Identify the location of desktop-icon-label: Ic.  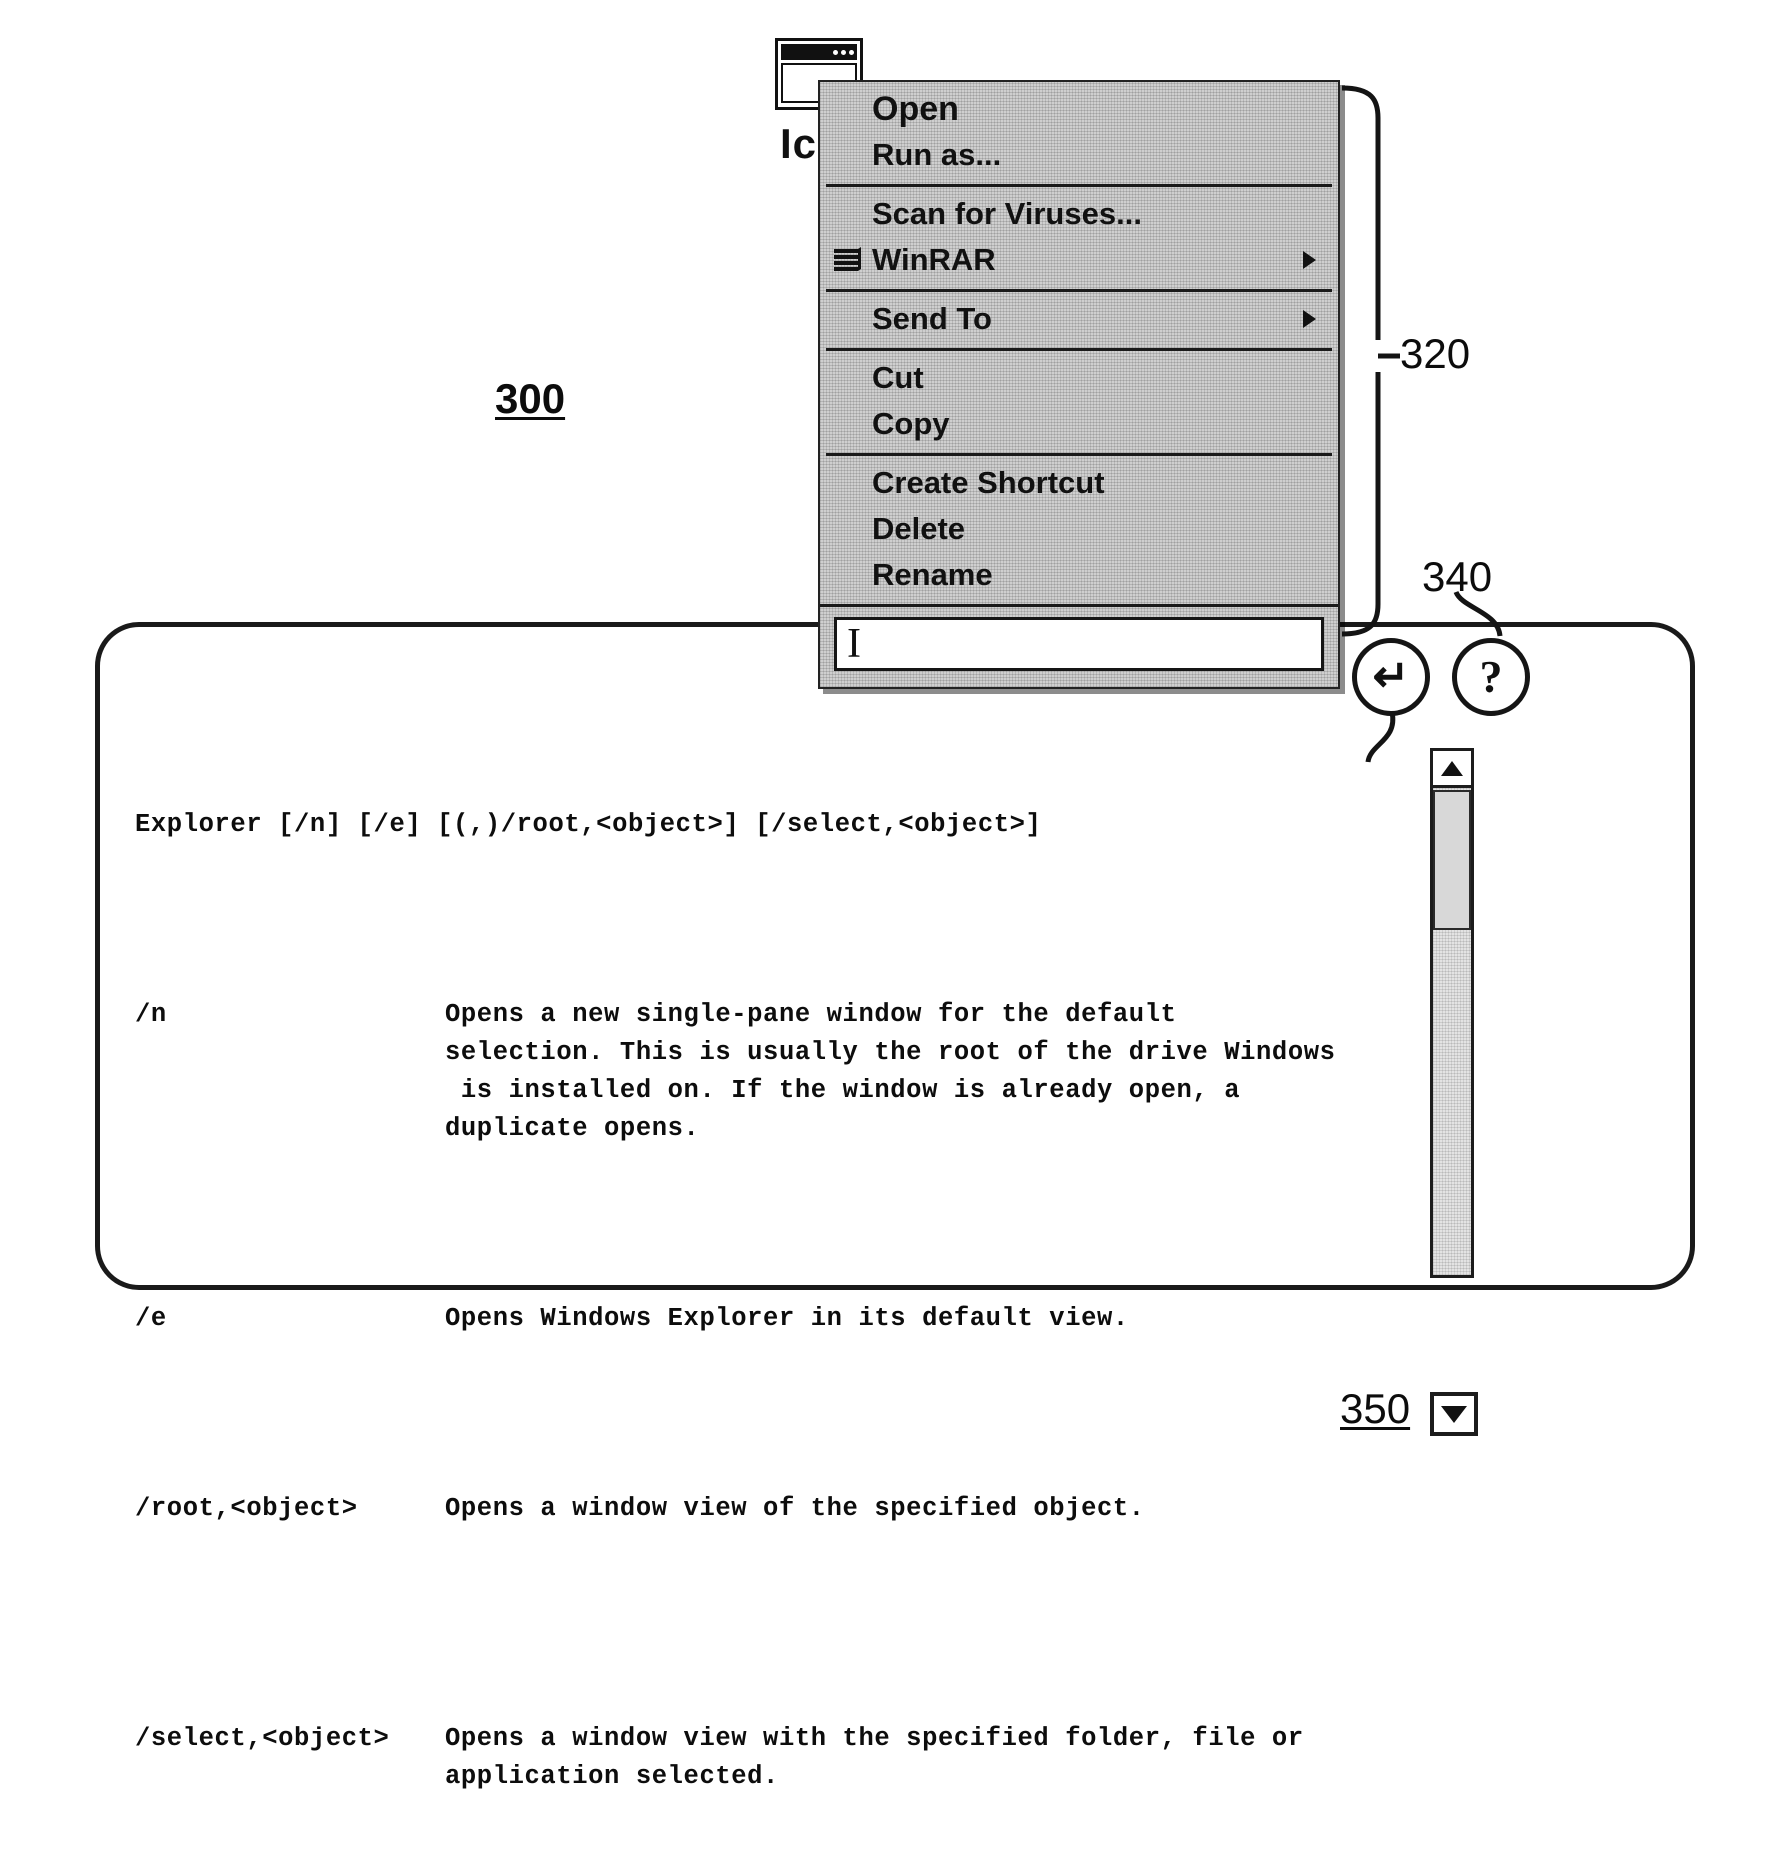
(799, 143).